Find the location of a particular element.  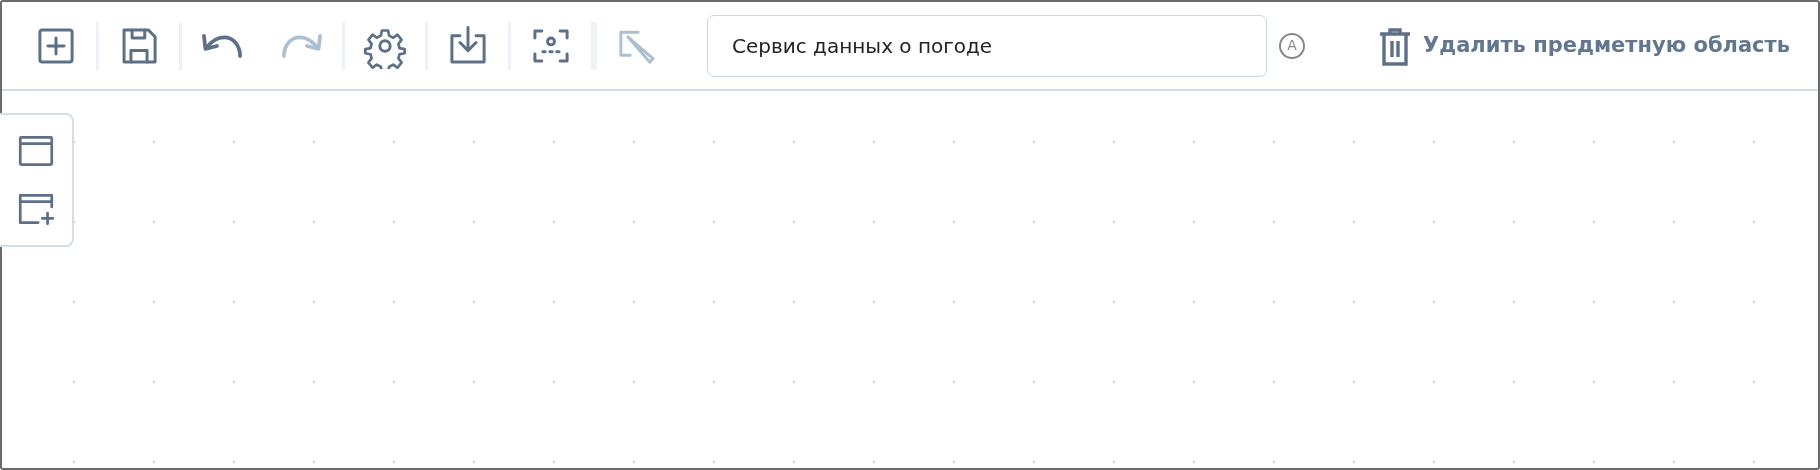

auto-indicator: A is located at coordinates (1292, 45).